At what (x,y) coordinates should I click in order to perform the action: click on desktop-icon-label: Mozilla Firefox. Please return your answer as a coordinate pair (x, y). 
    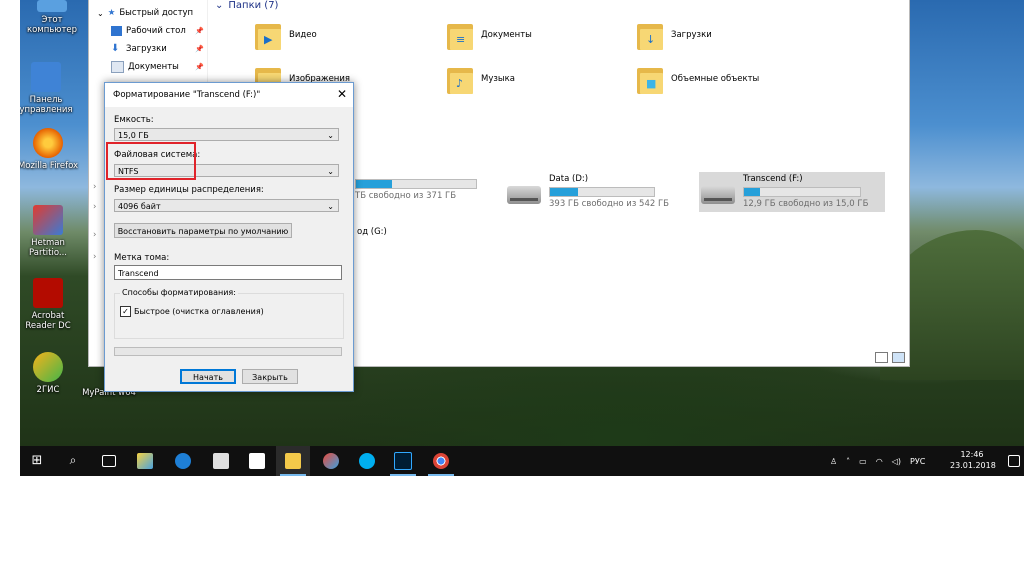
    Looking at the image, I should click on (49, 166).